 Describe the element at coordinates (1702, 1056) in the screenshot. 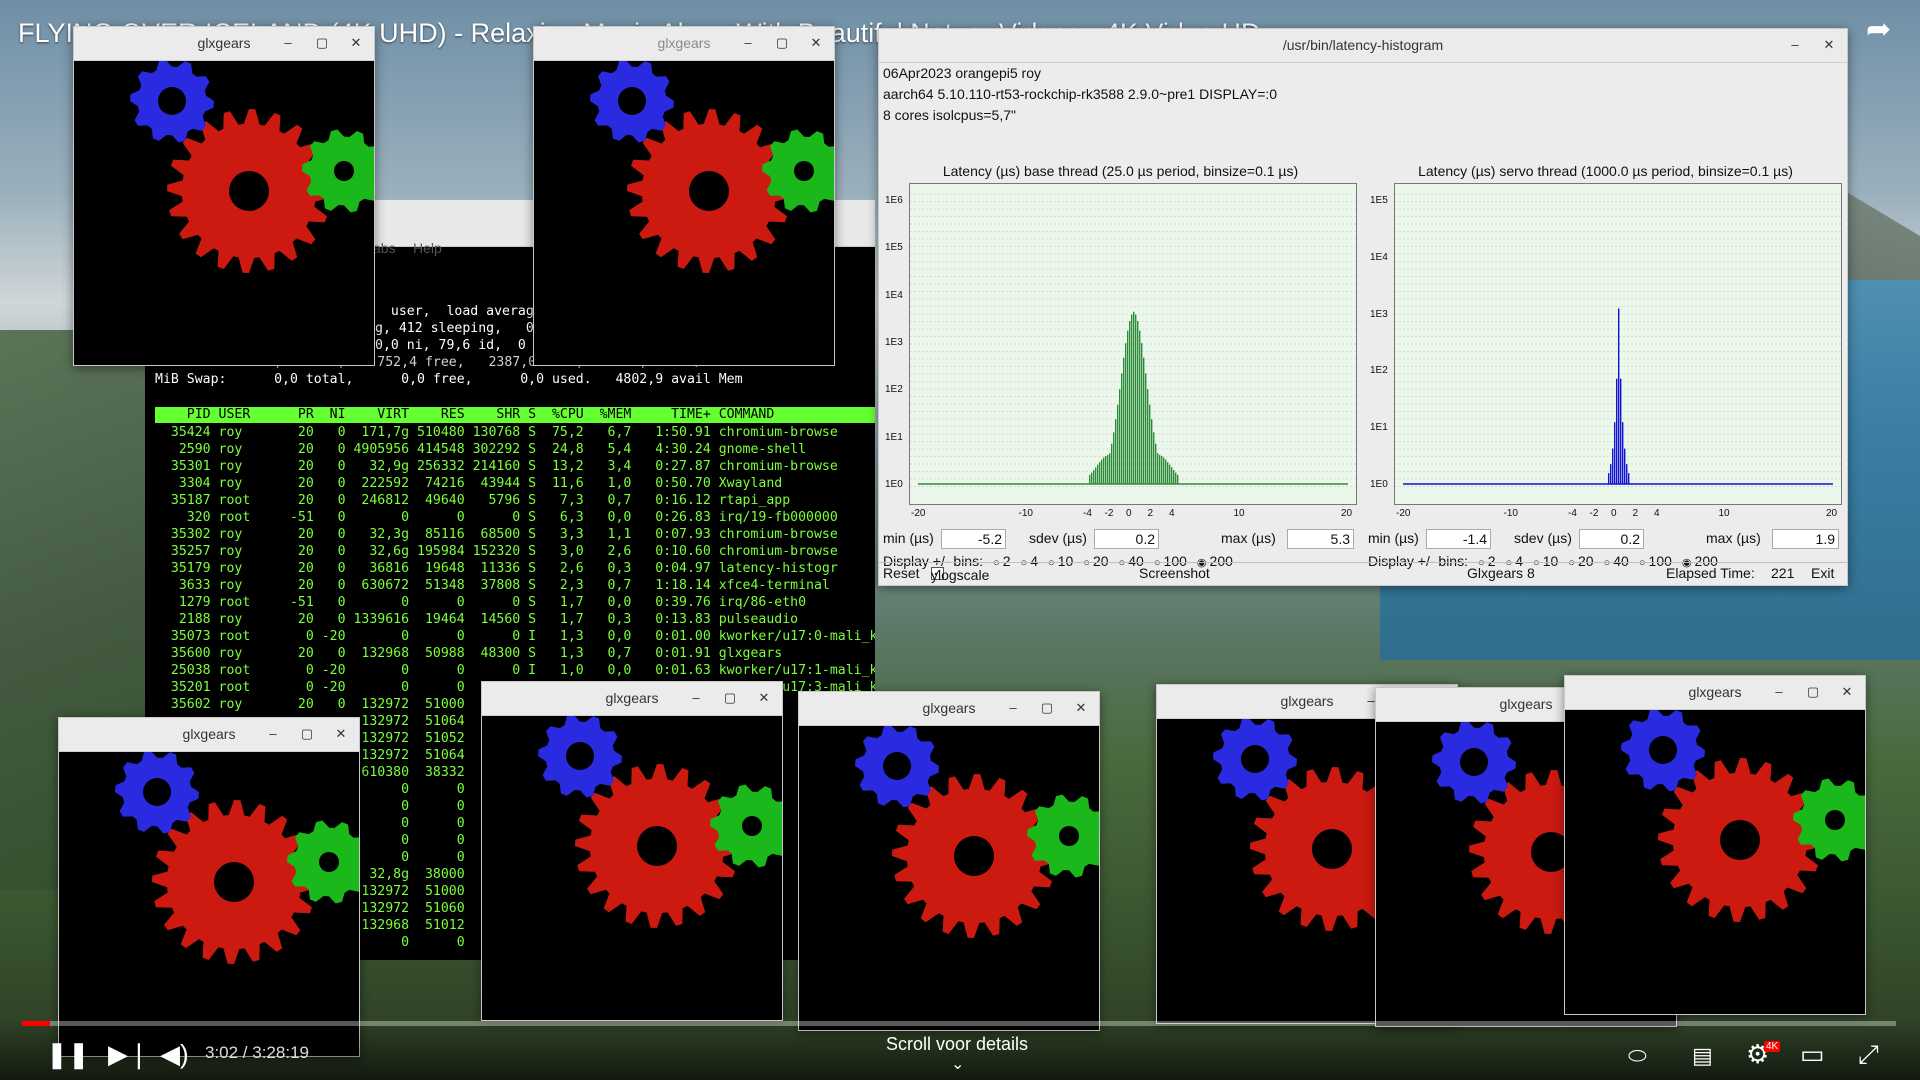

I see `subtitles-icon: ▤` at that location.